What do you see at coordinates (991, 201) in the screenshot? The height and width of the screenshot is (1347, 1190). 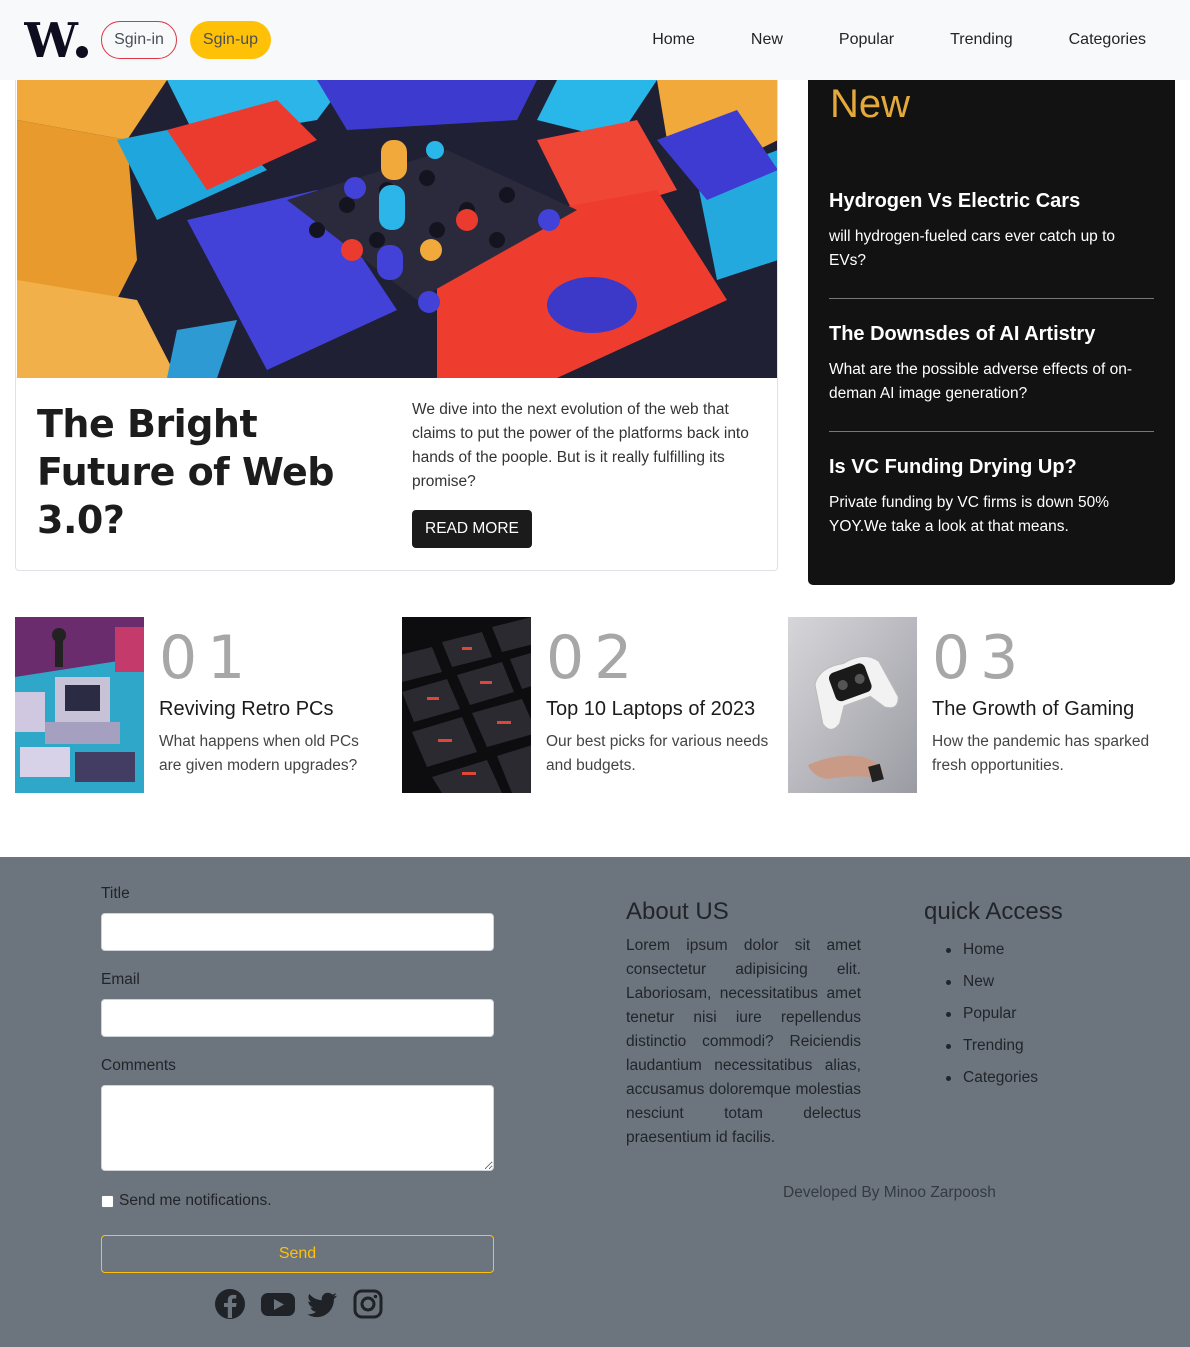 I see `new-item-title: Hydrogen Vs Electric Cars` at bounding box center [991, 201].